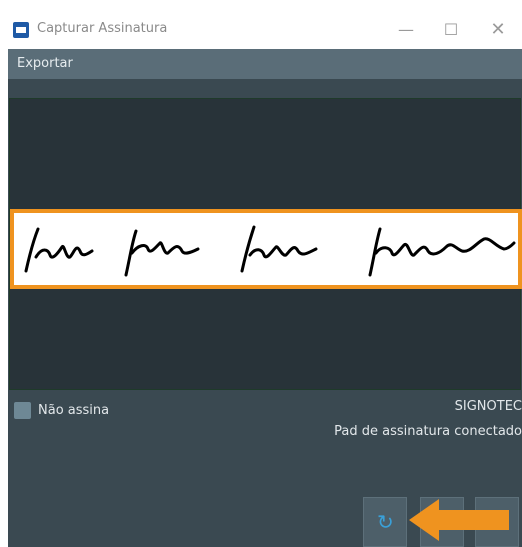 This screenshot has width=522, height=547. Describe the element at coordinates (498, 30) in the screenshot. I see `close-button: ✕` at that location.